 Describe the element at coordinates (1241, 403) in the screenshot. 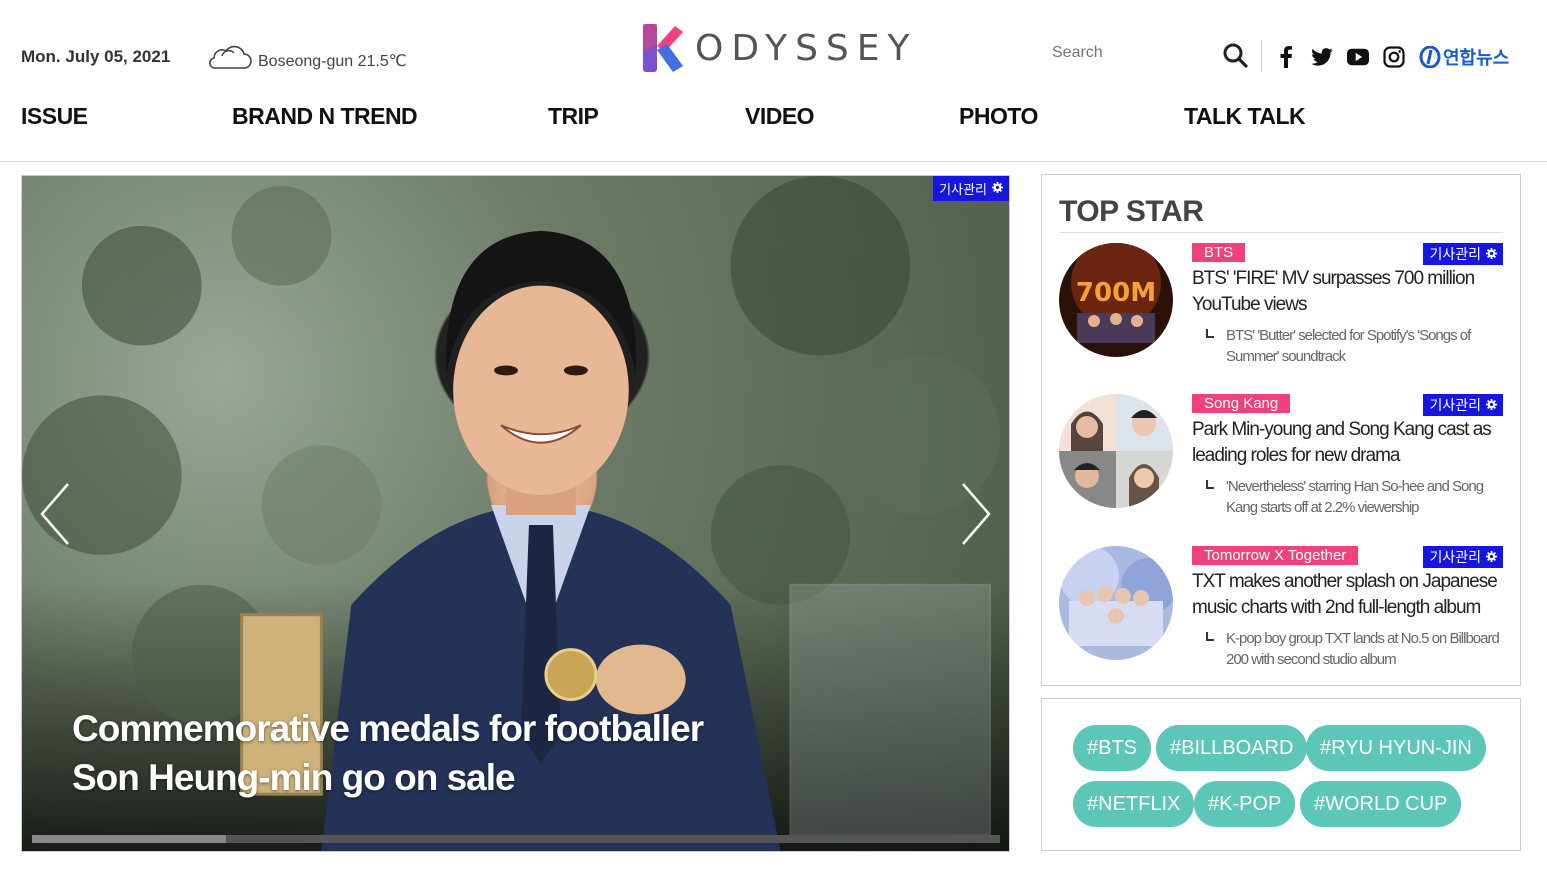

I see `star-tag: Song Kang` at that location.